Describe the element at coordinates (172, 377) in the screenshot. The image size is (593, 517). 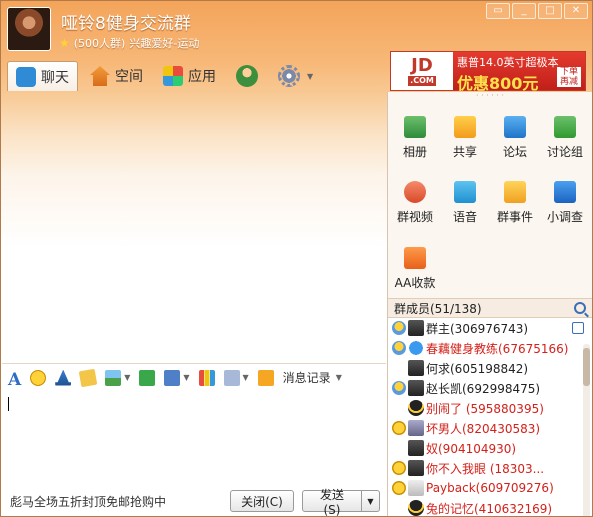
I see `screenshot-icon` at that location.